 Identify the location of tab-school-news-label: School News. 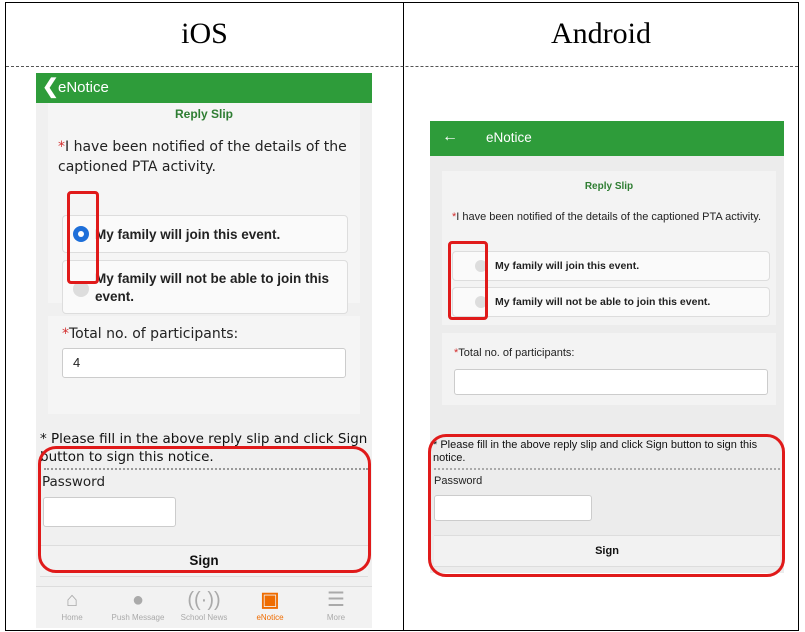
(204, 617).